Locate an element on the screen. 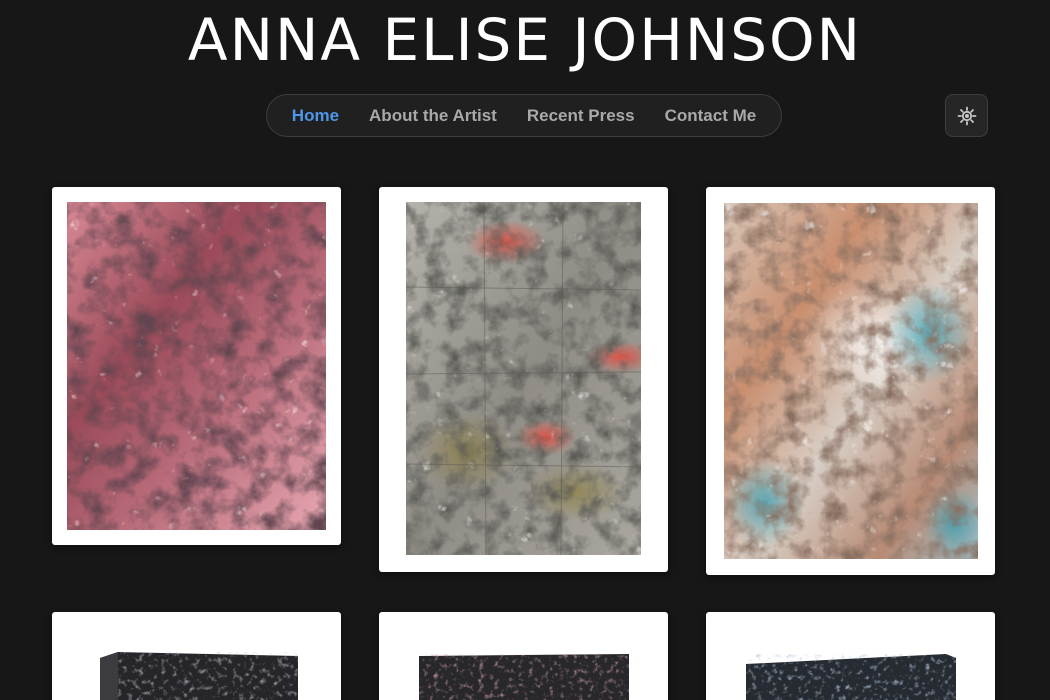 The width and height of the screenshot is (1050, 700). nav-recent-press: Recent Press is located at coordinates (581, 116).